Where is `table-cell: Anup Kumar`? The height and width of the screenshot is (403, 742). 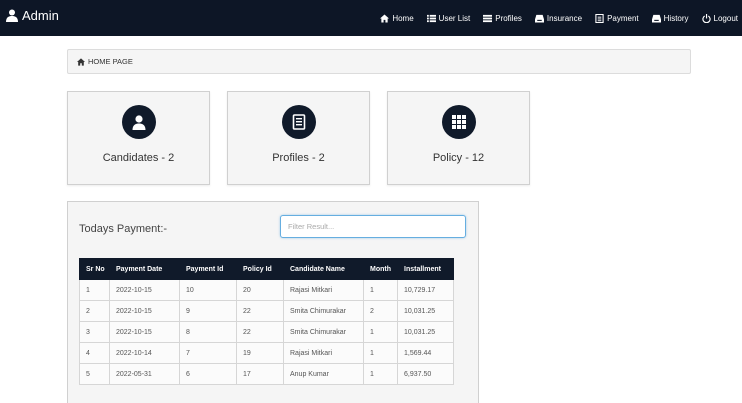
table-cell: Anup Kumar is located at coordinates (323, 374).